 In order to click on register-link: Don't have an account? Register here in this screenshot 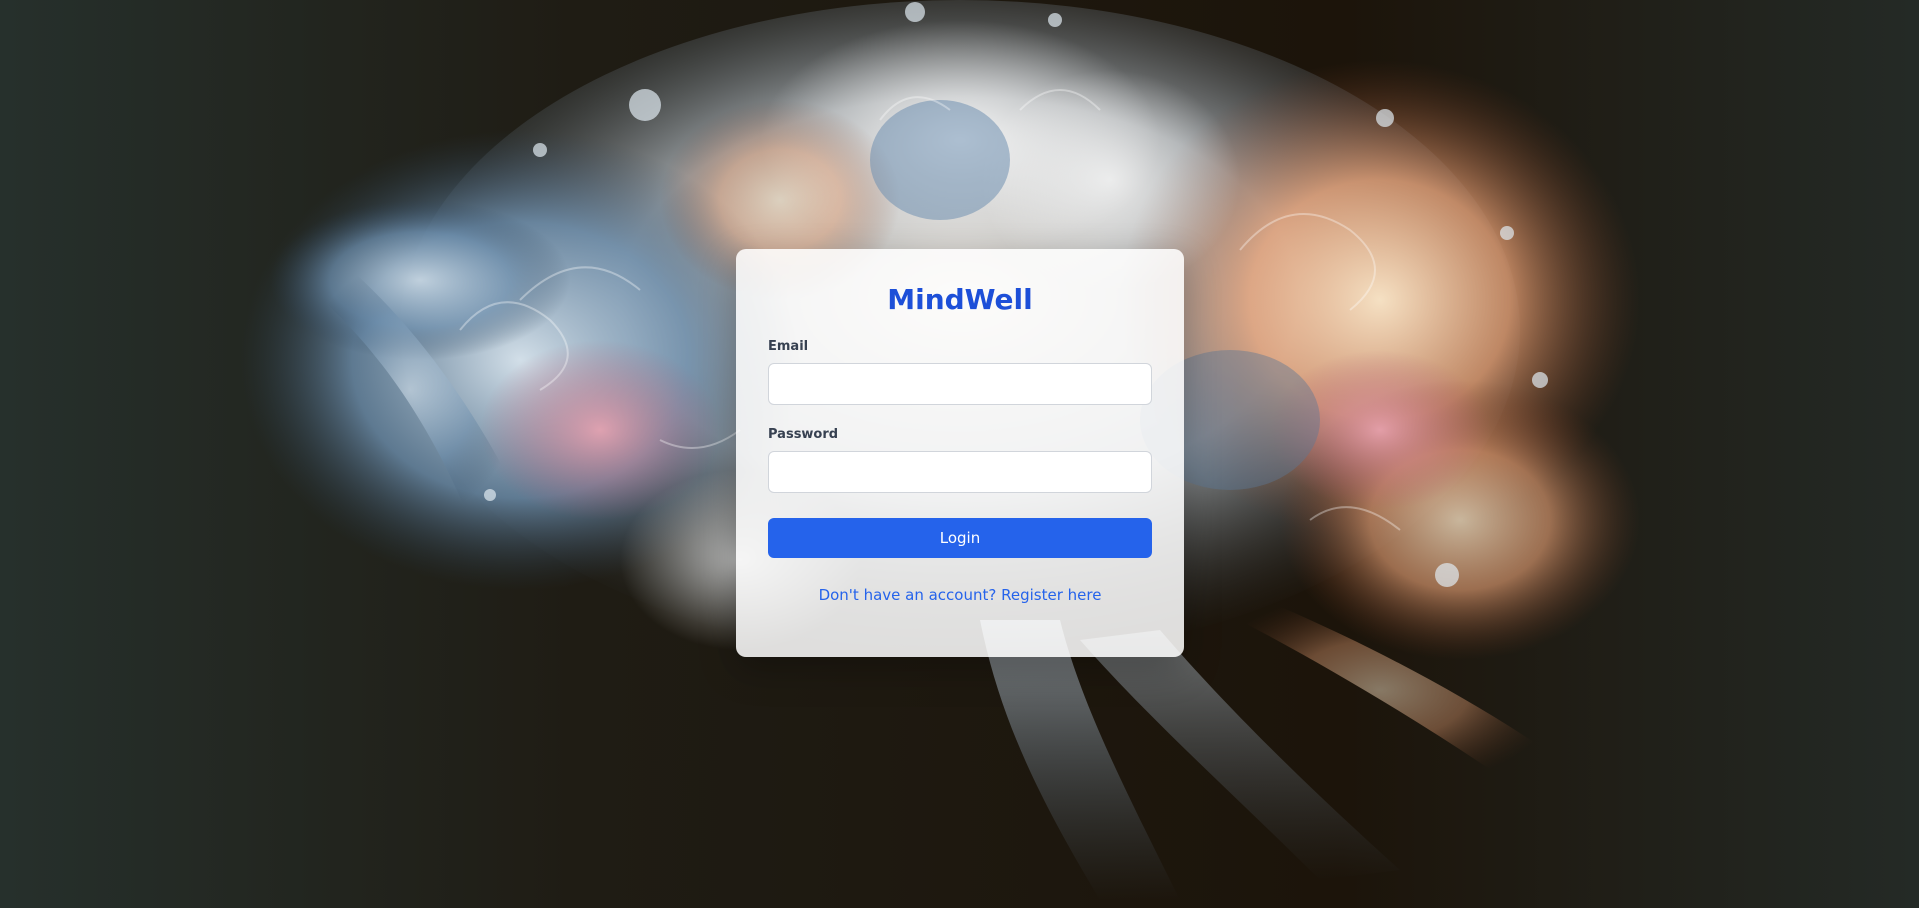, I will do `click(960, 595)`.